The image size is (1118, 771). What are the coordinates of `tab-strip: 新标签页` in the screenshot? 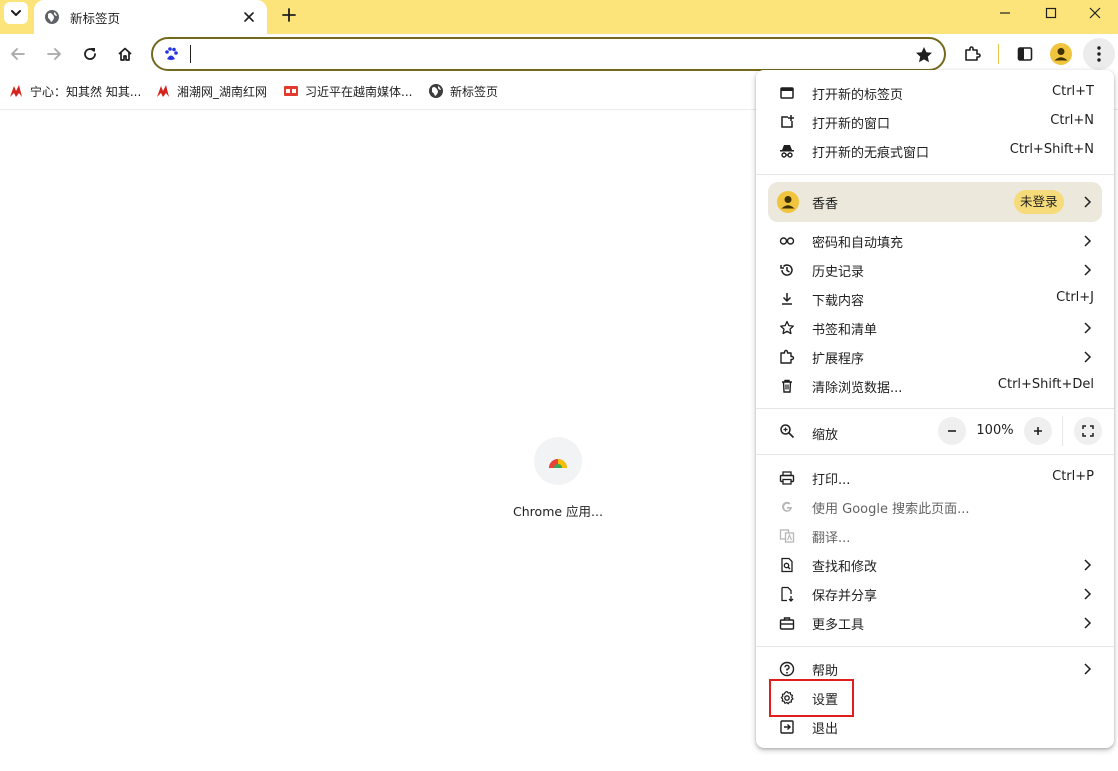 It's located at (559, 17).